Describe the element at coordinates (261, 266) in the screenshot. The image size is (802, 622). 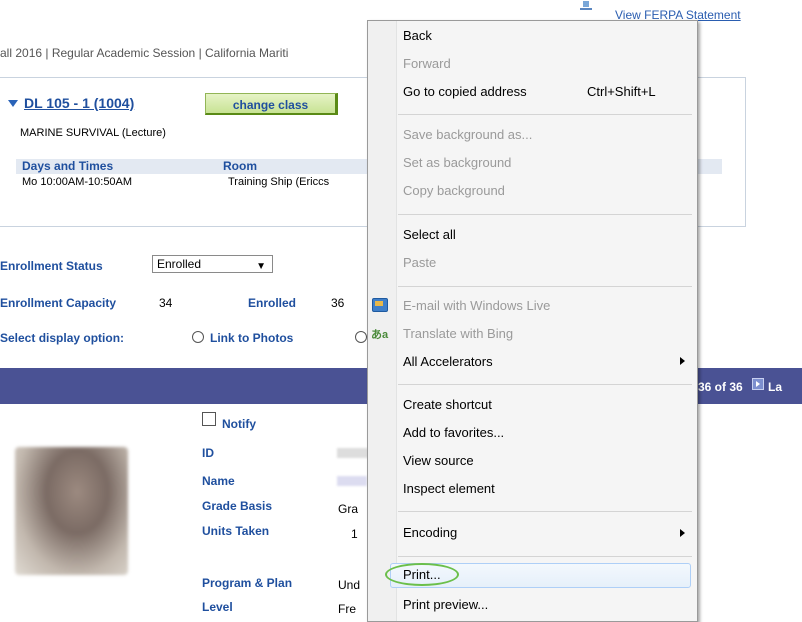
I see `chevron-down-icon: ▼` at that location.